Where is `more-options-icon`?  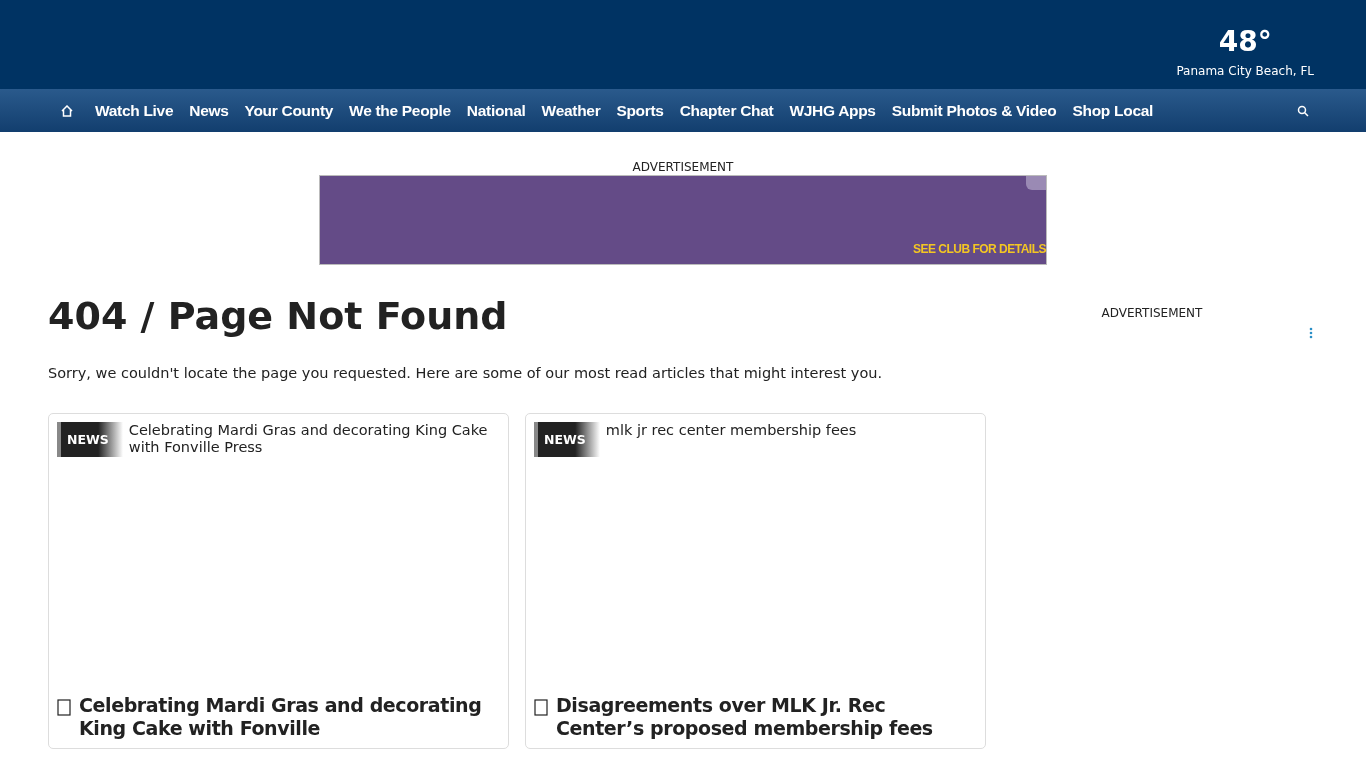
more-options-icon is located at coordinates (1311, 333).